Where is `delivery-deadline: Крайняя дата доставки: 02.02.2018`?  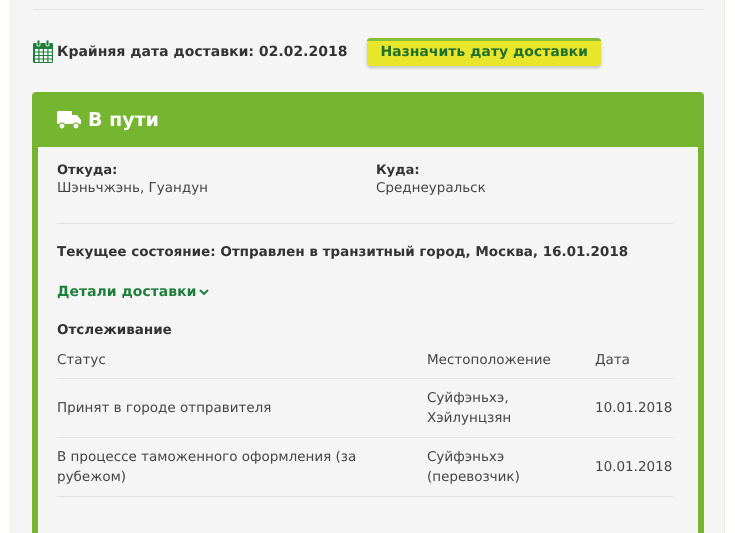
delivery-deadline: Крайняя дата доставки: 02.02.2018 is located at coordinates (202, 52).